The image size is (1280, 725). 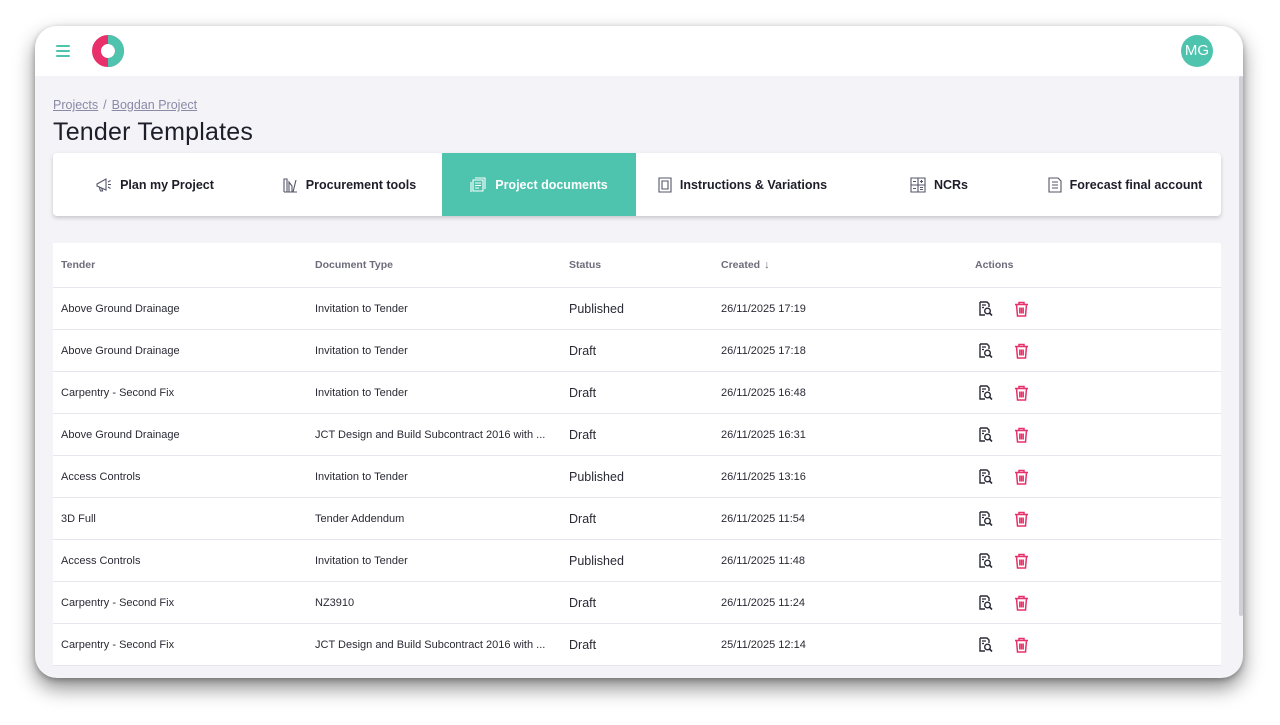 I want to click on breadcrumb: Projects / Bogdan Project, so click(x=125, y=105).